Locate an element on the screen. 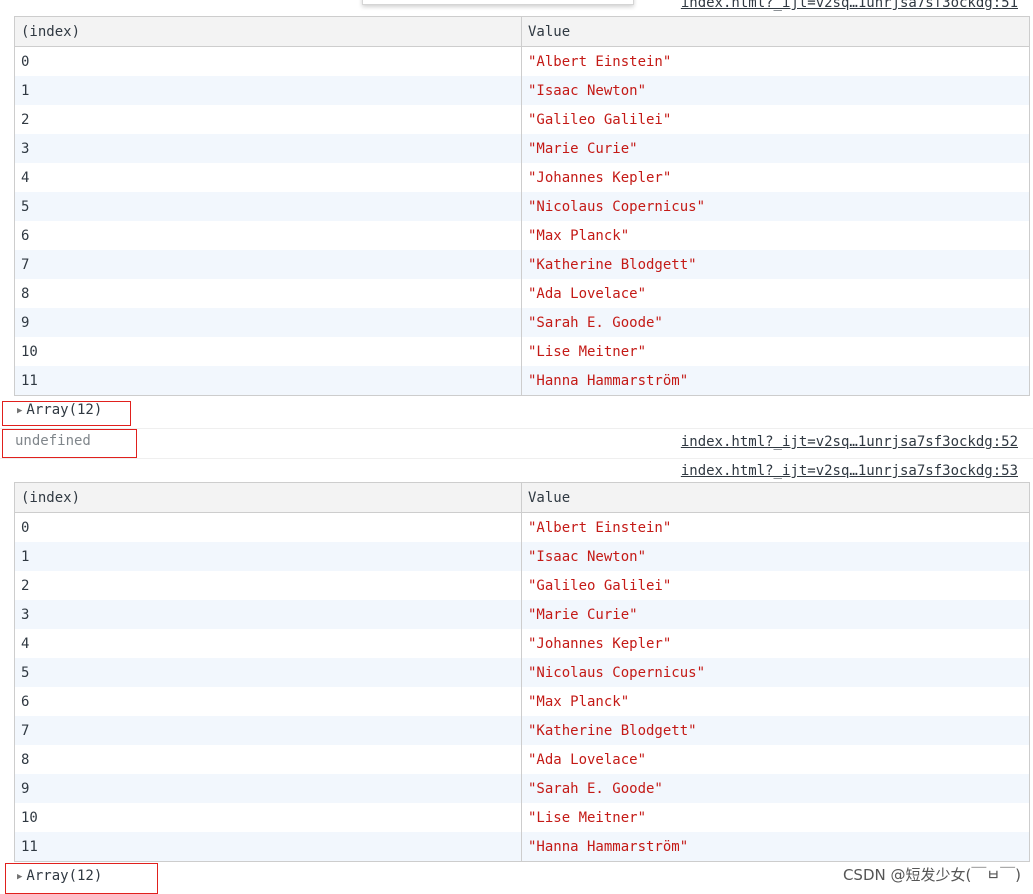 The image size is (1033, 894). highlight-box-undefined is located at coordinates (69, 443).